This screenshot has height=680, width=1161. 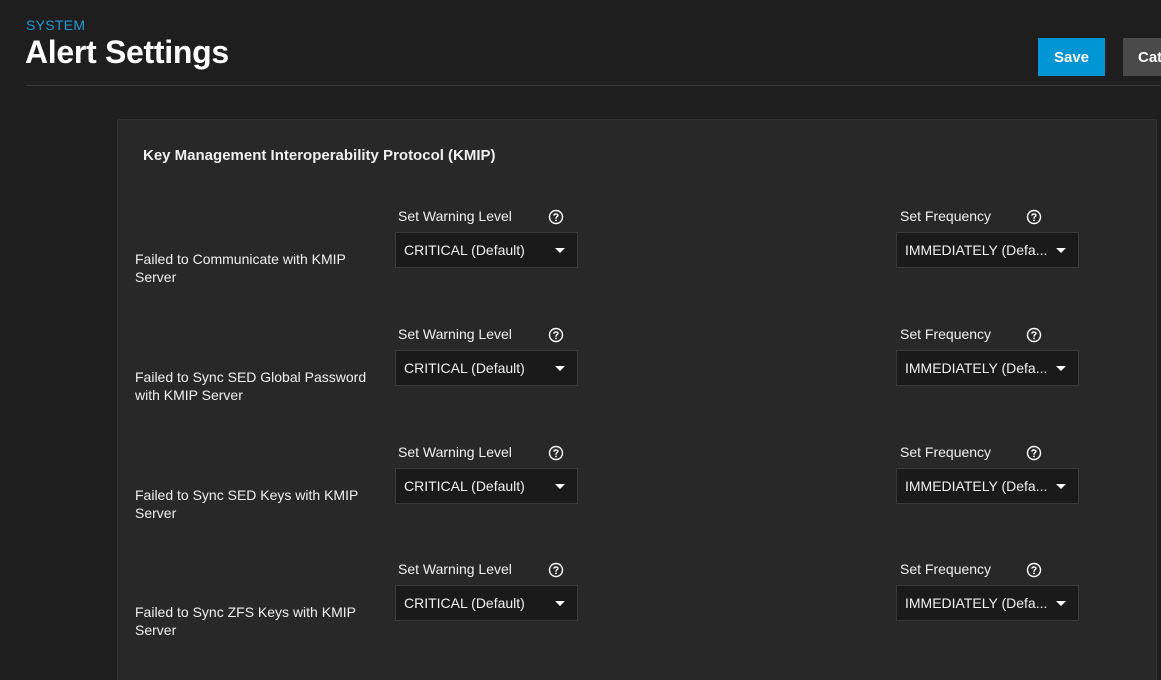 What do you see at coordinates (1071, 57) in the screenshot?
I see `save-button: Save` at bounding box center [1071, 57].